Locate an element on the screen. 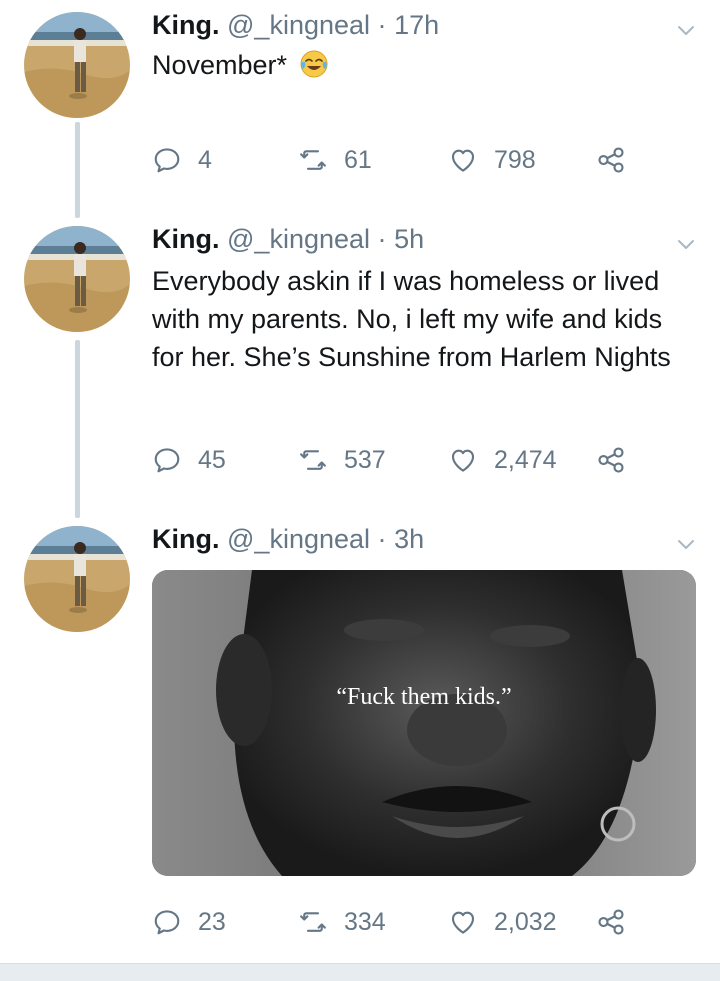  like-count: 798 is located at coordinates (515, 159).